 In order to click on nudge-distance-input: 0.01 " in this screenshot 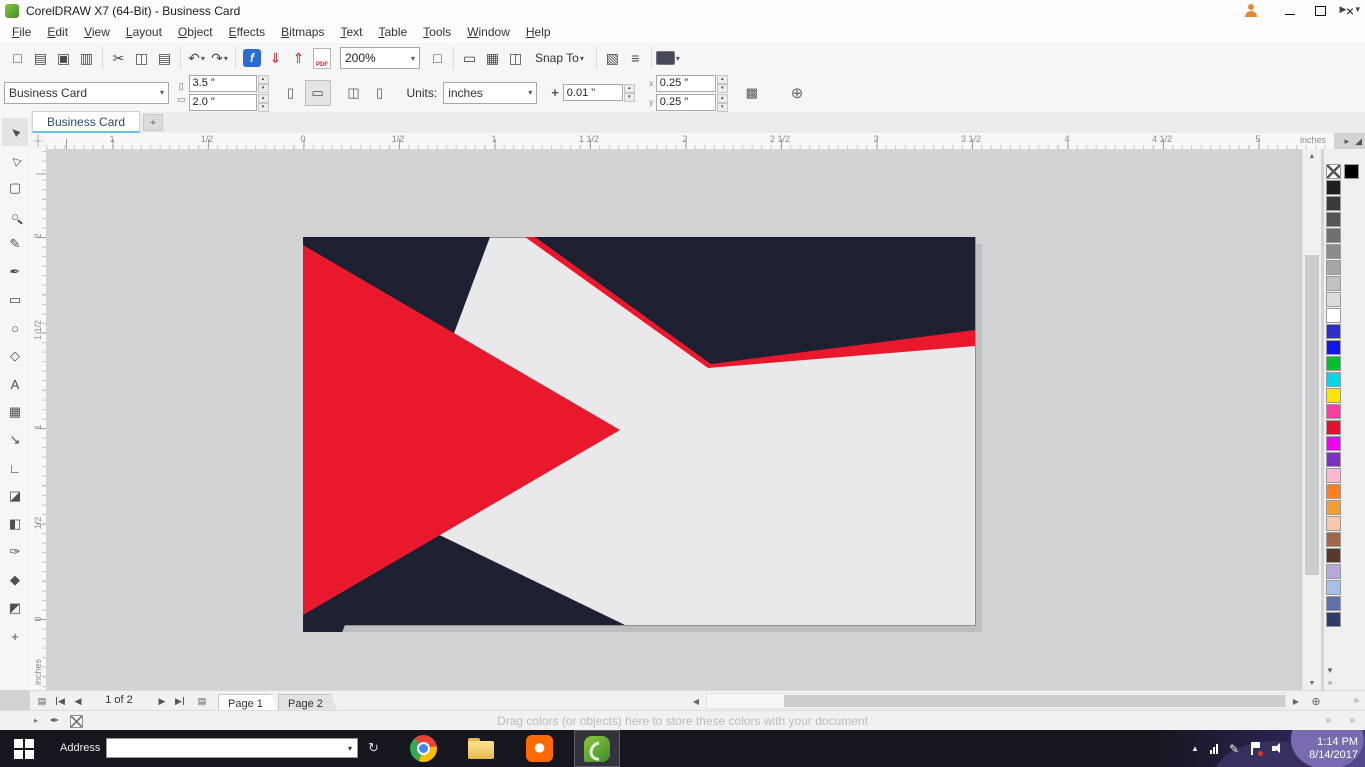, I will do `click(592, 92)`.